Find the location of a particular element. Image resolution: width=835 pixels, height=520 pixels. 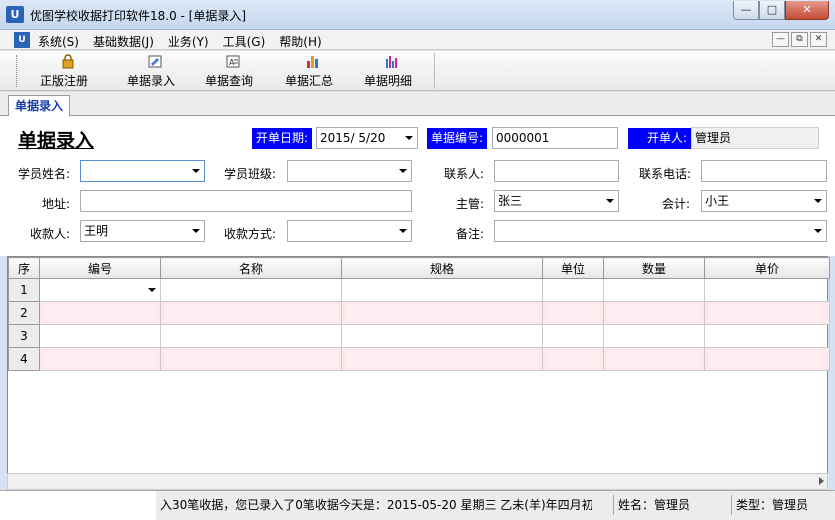

menu-system: 系统(S) is located at coordinates (58, 41).